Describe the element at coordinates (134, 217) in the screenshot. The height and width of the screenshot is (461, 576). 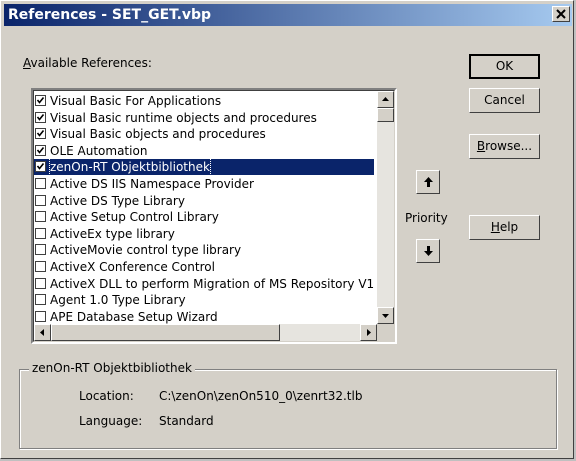
I see `reference-label: Active Setup Control Library` at that location.